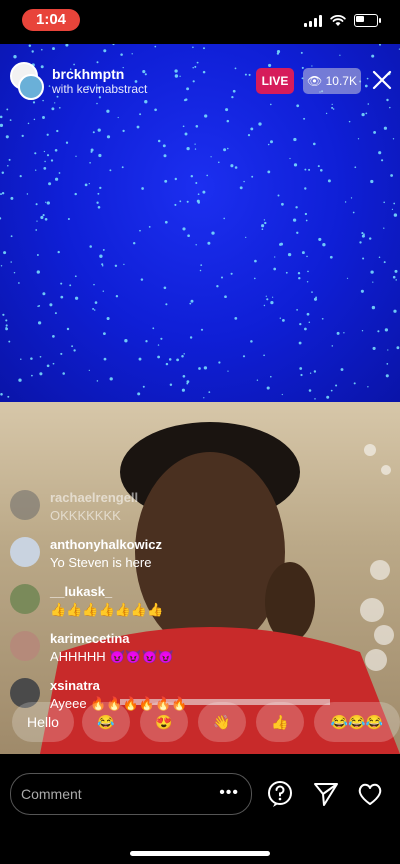 The width and height of the screenshot is (400, 864). Describe the element at coordinates (357, 722) in the screenshot. I see `quick-reply-triple-joy: 😂😂😂` at that location.